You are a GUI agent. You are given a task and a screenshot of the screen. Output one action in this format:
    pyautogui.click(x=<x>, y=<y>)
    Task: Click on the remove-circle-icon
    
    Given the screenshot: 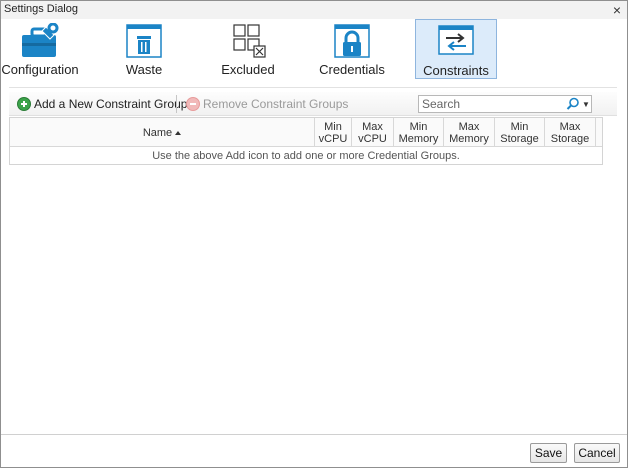 What is the action you would take?
    pyautogui.click(x=193, y=104)
    